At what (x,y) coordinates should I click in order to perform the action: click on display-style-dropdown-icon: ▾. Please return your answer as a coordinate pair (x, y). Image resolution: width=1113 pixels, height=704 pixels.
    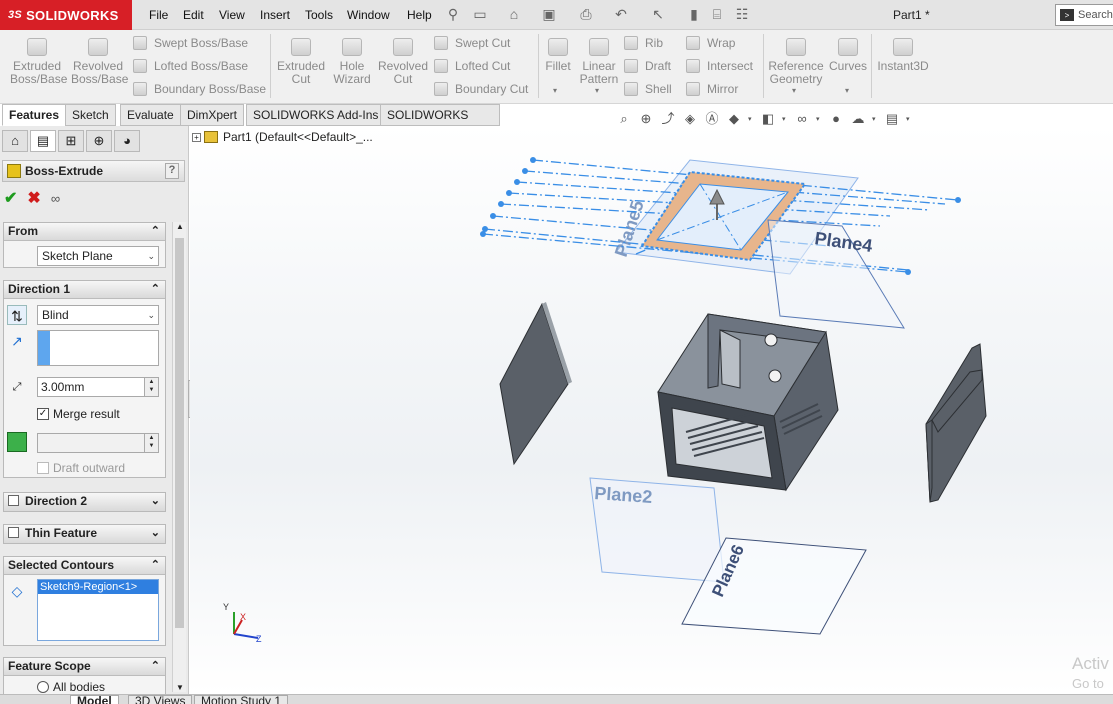
    Looking at the image, I should click on (785, 119).